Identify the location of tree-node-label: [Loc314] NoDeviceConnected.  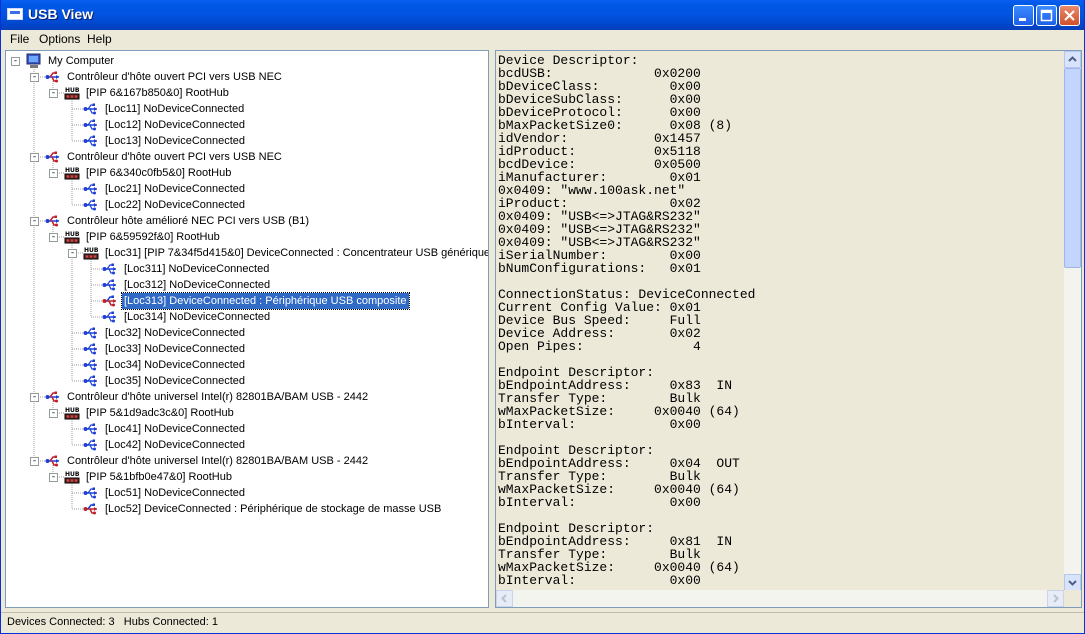
(197, 317).